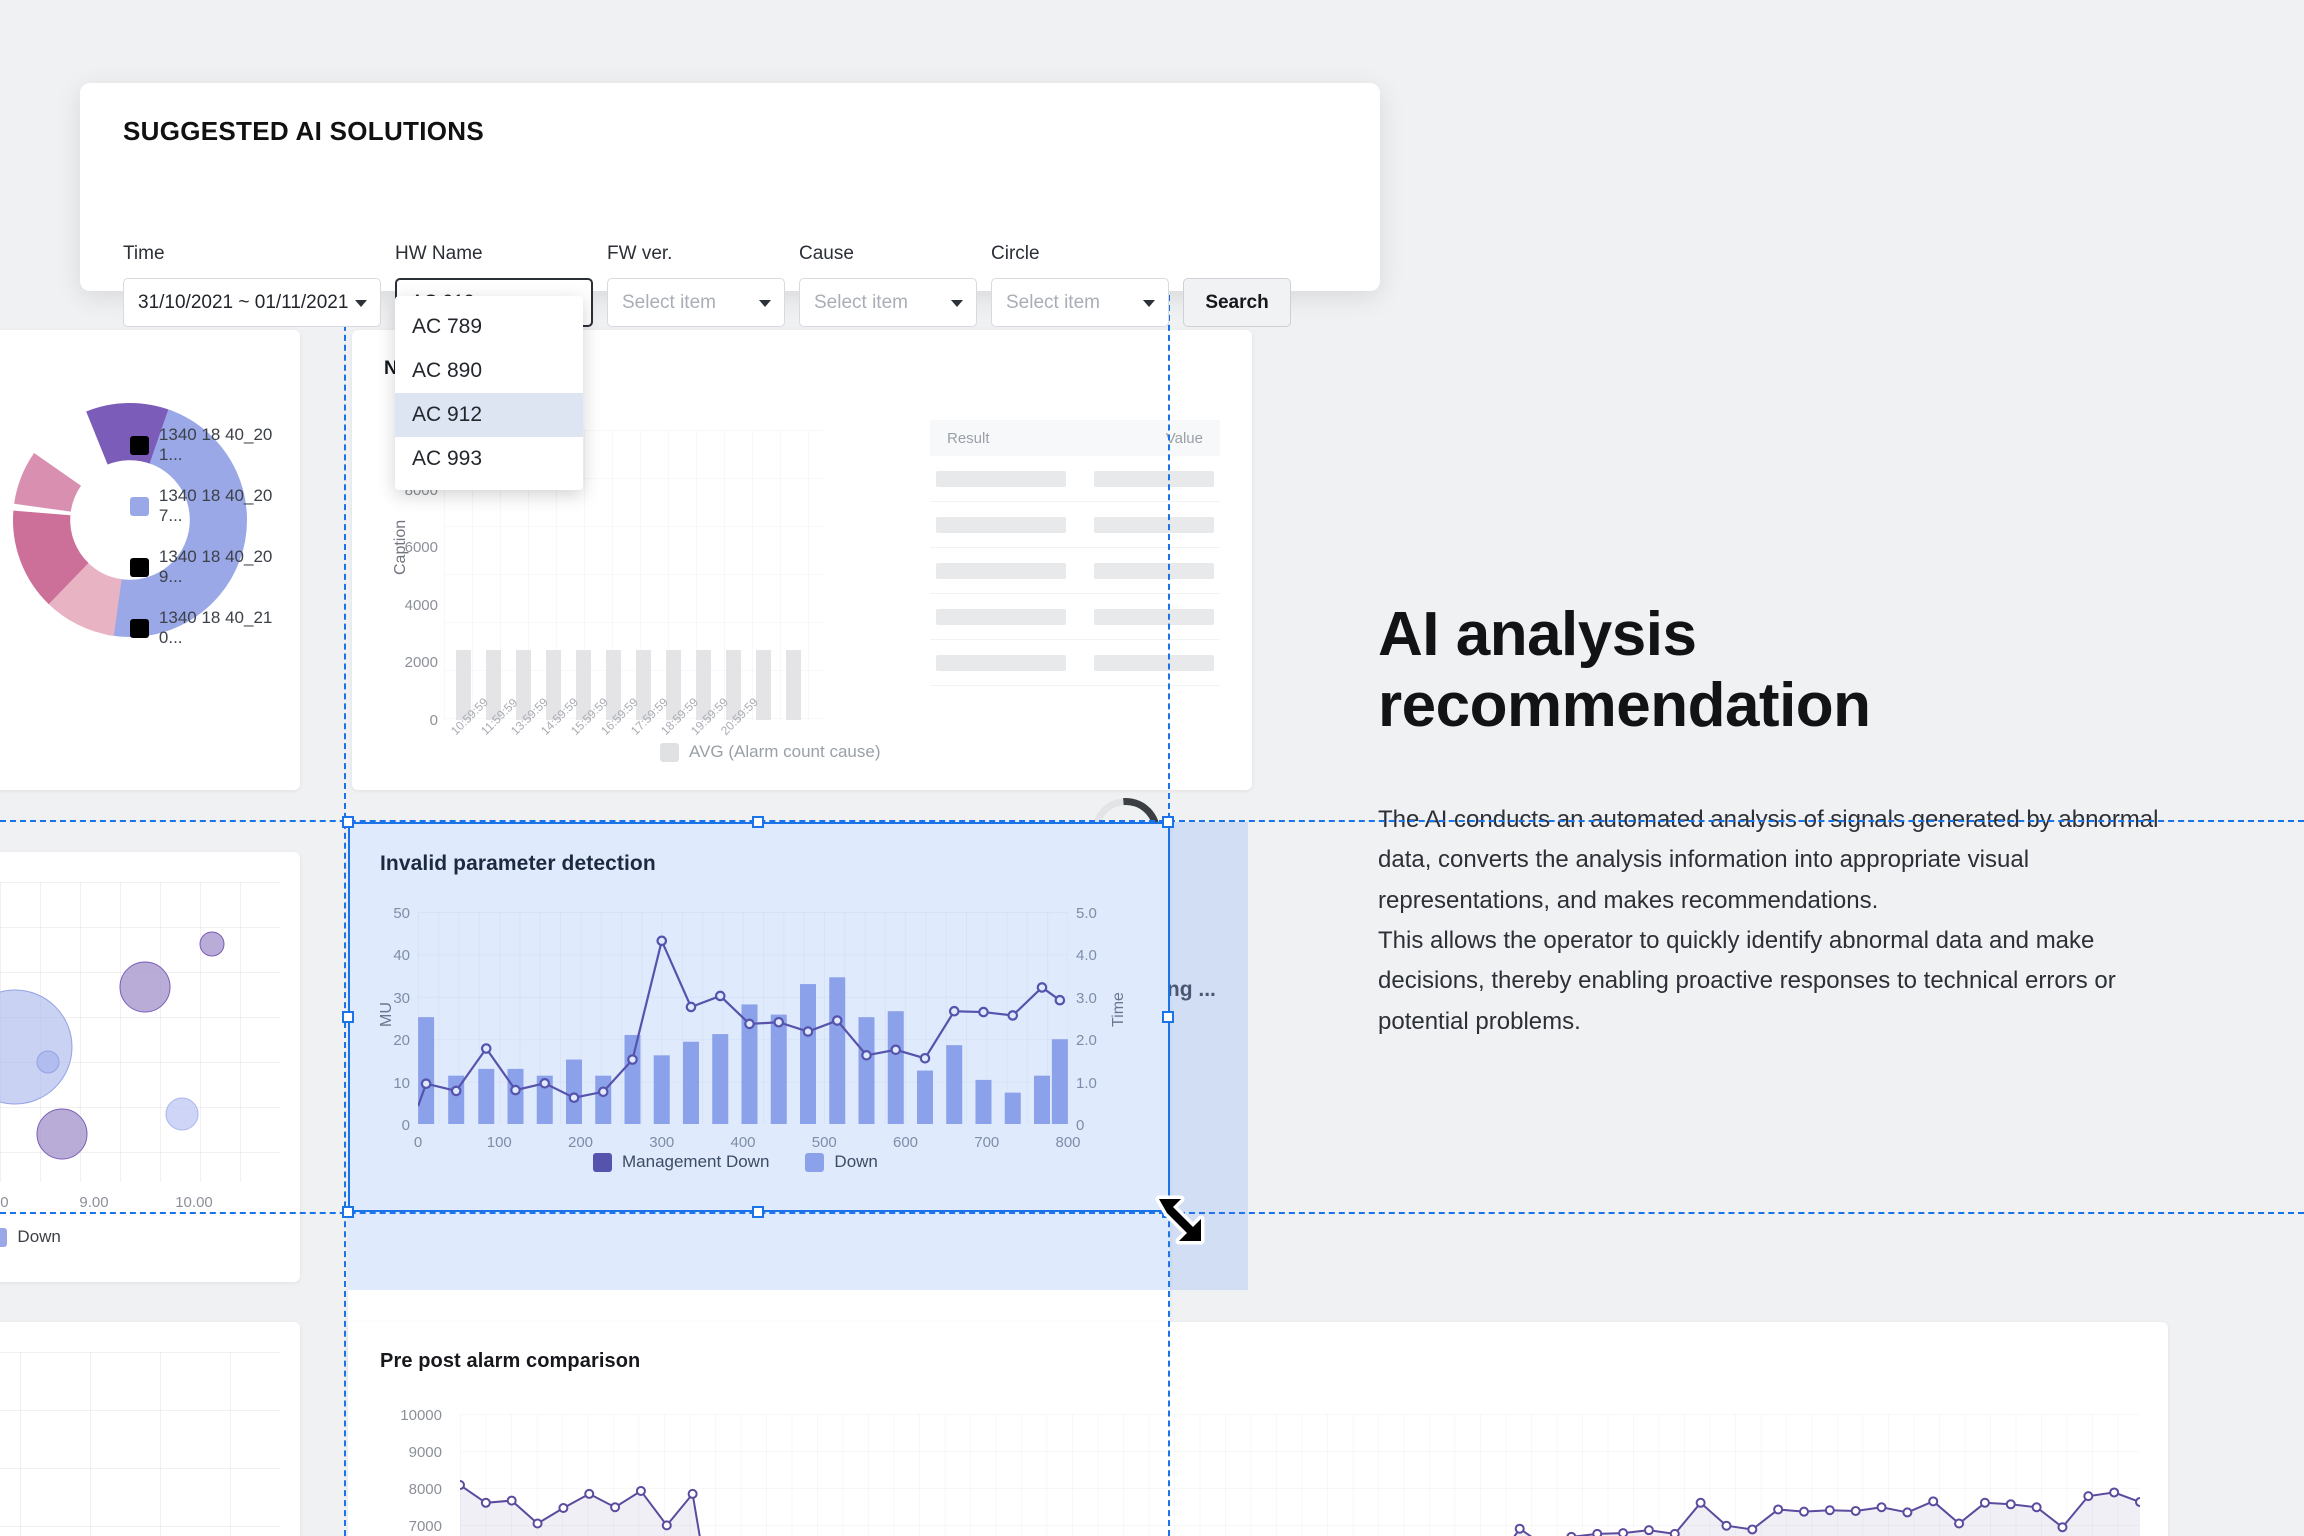 This screenshot has width=2304, height=1536. Describe the element at coordinates (1237, 302) in the screenshot. I see `search-button: Search` at that location.